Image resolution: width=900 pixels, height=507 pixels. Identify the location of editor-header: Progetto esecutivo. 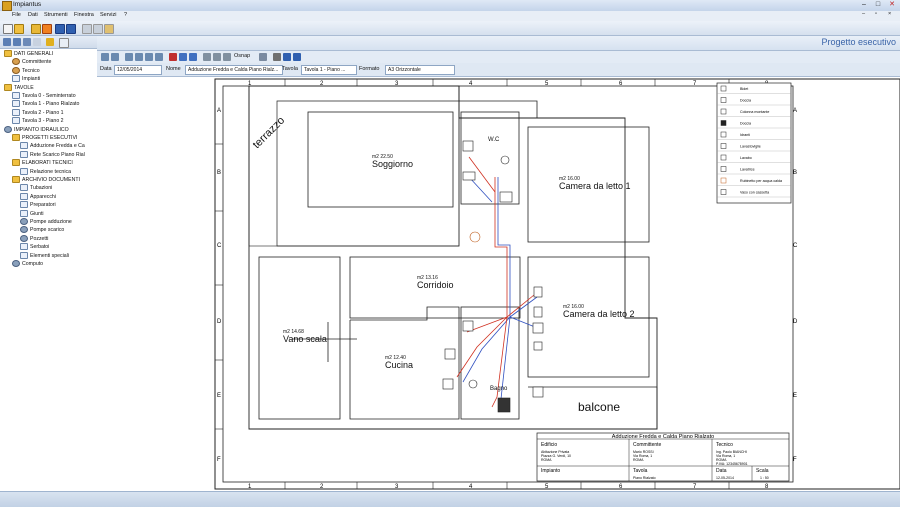
(498, 43).